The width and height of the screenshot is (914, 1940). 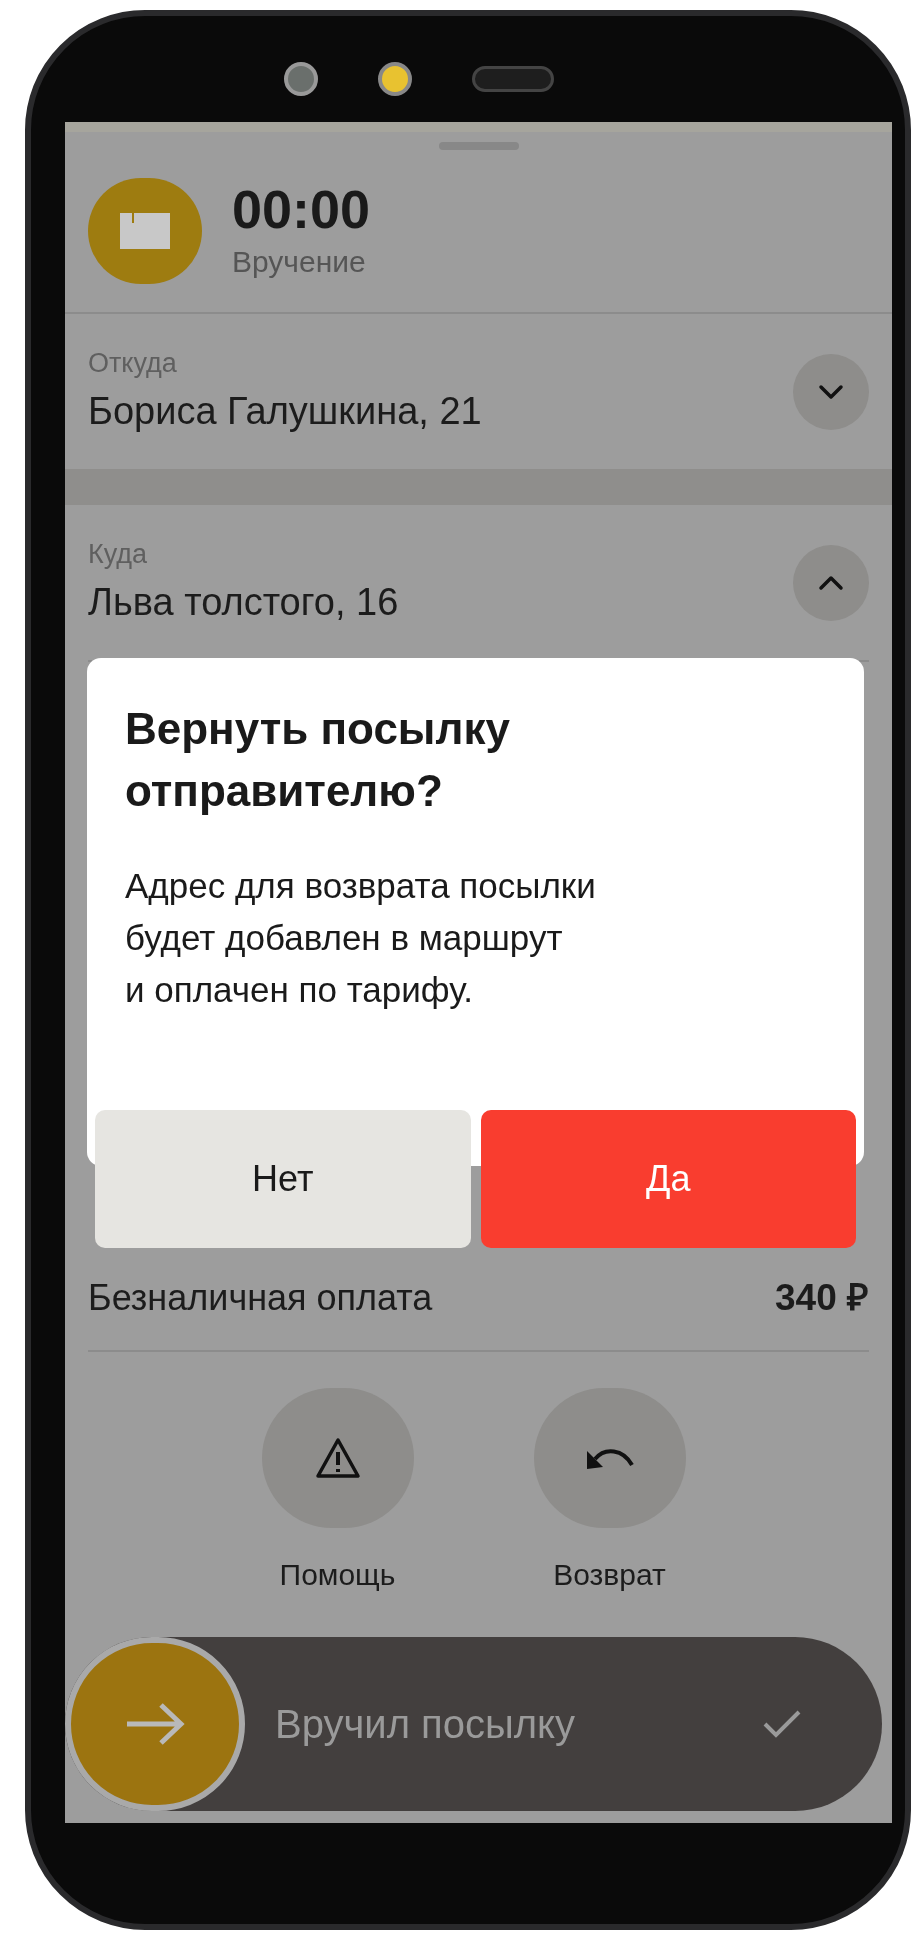 What do you see at coordinates (361, 938) in the screenshot?
I see `dialog-message: Адрес для возврата посылки будет добавлен в маршрут и оплачен по тарифу.` at bounding box center [361, 938].